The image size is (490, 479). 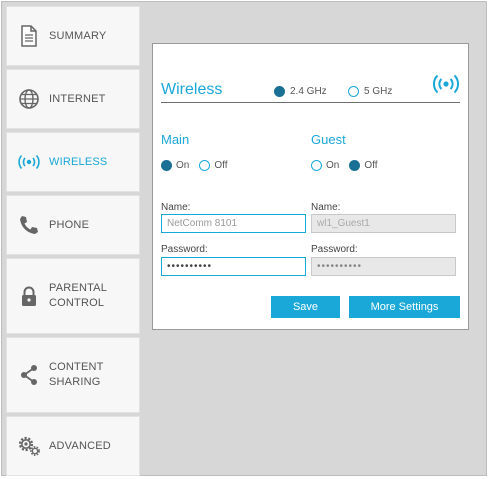 What do you see at coordinates (29, 162) in the screenshot?
I see `wireless-icon` at bounding box center [29, 162].